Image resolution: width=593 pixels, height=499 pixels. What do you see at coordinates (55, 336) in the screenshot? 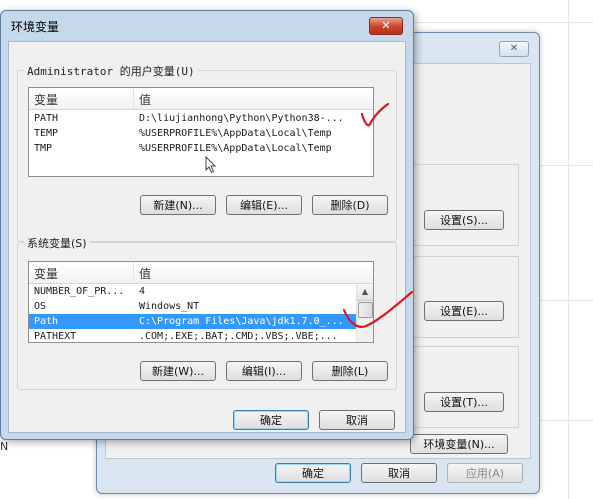
I see `variable-name: PATHEXT` at bounding box center [55, 336].